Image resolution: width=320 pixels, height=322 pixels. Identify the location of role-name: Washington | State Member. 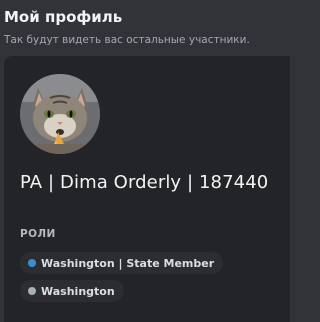
(128, 263).